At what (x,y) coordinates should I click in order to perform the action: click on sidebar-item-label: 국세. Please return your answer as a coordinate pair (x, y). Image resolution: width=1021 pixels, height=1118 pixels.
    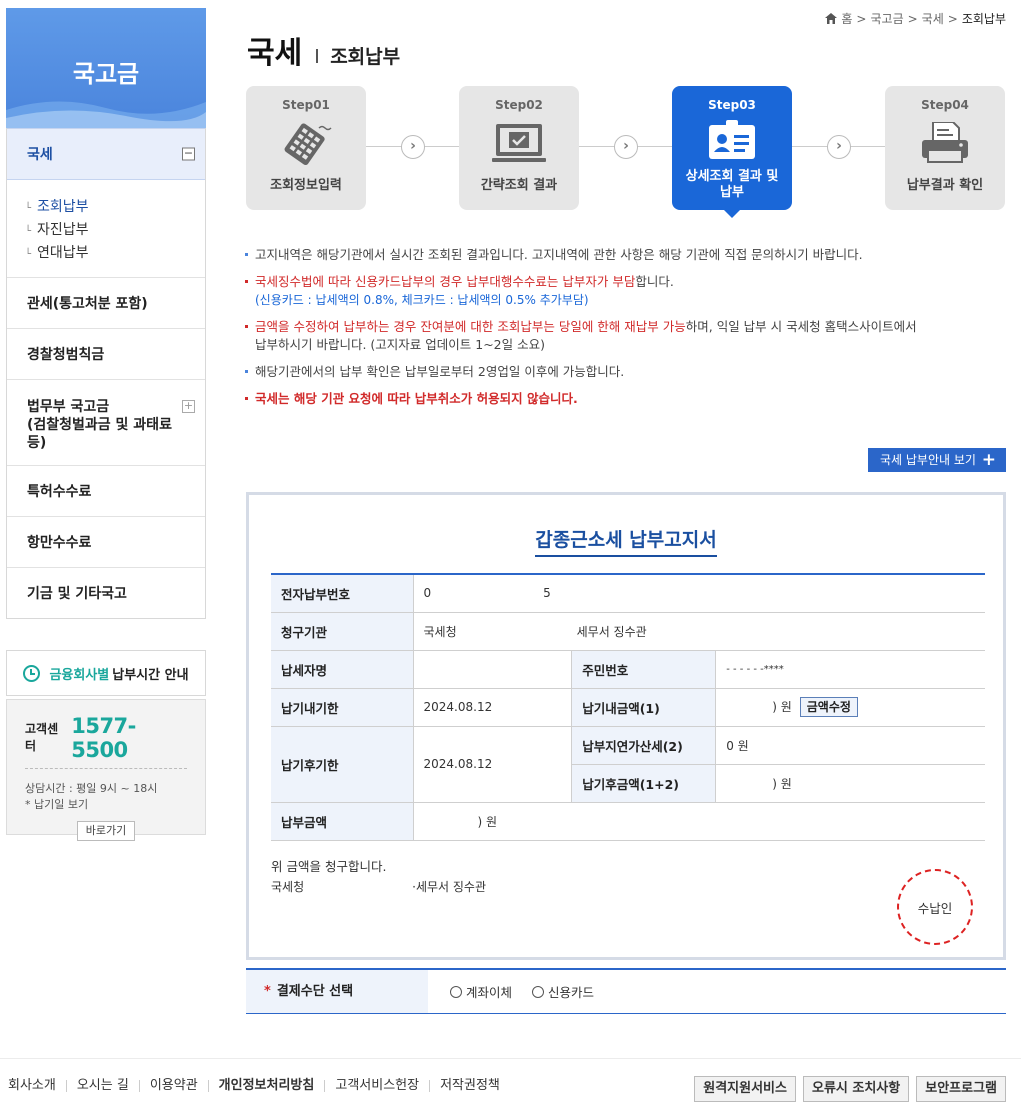
    Looking at the image, I should click on (40, 155).